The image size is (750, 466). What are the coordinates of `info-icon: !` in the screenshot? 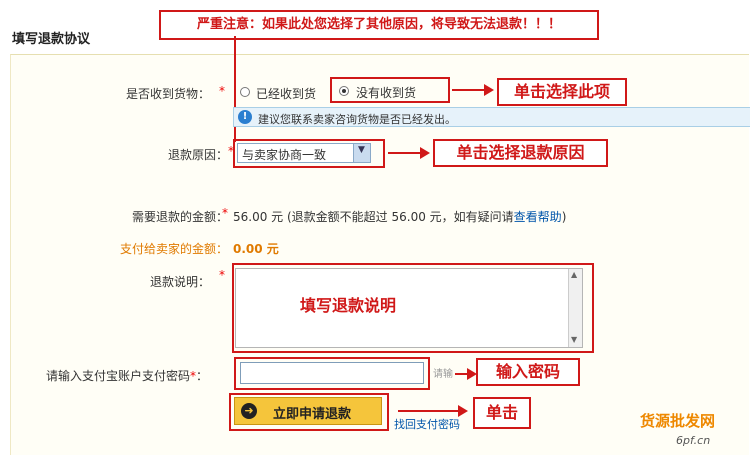 It's located at (245, 117).